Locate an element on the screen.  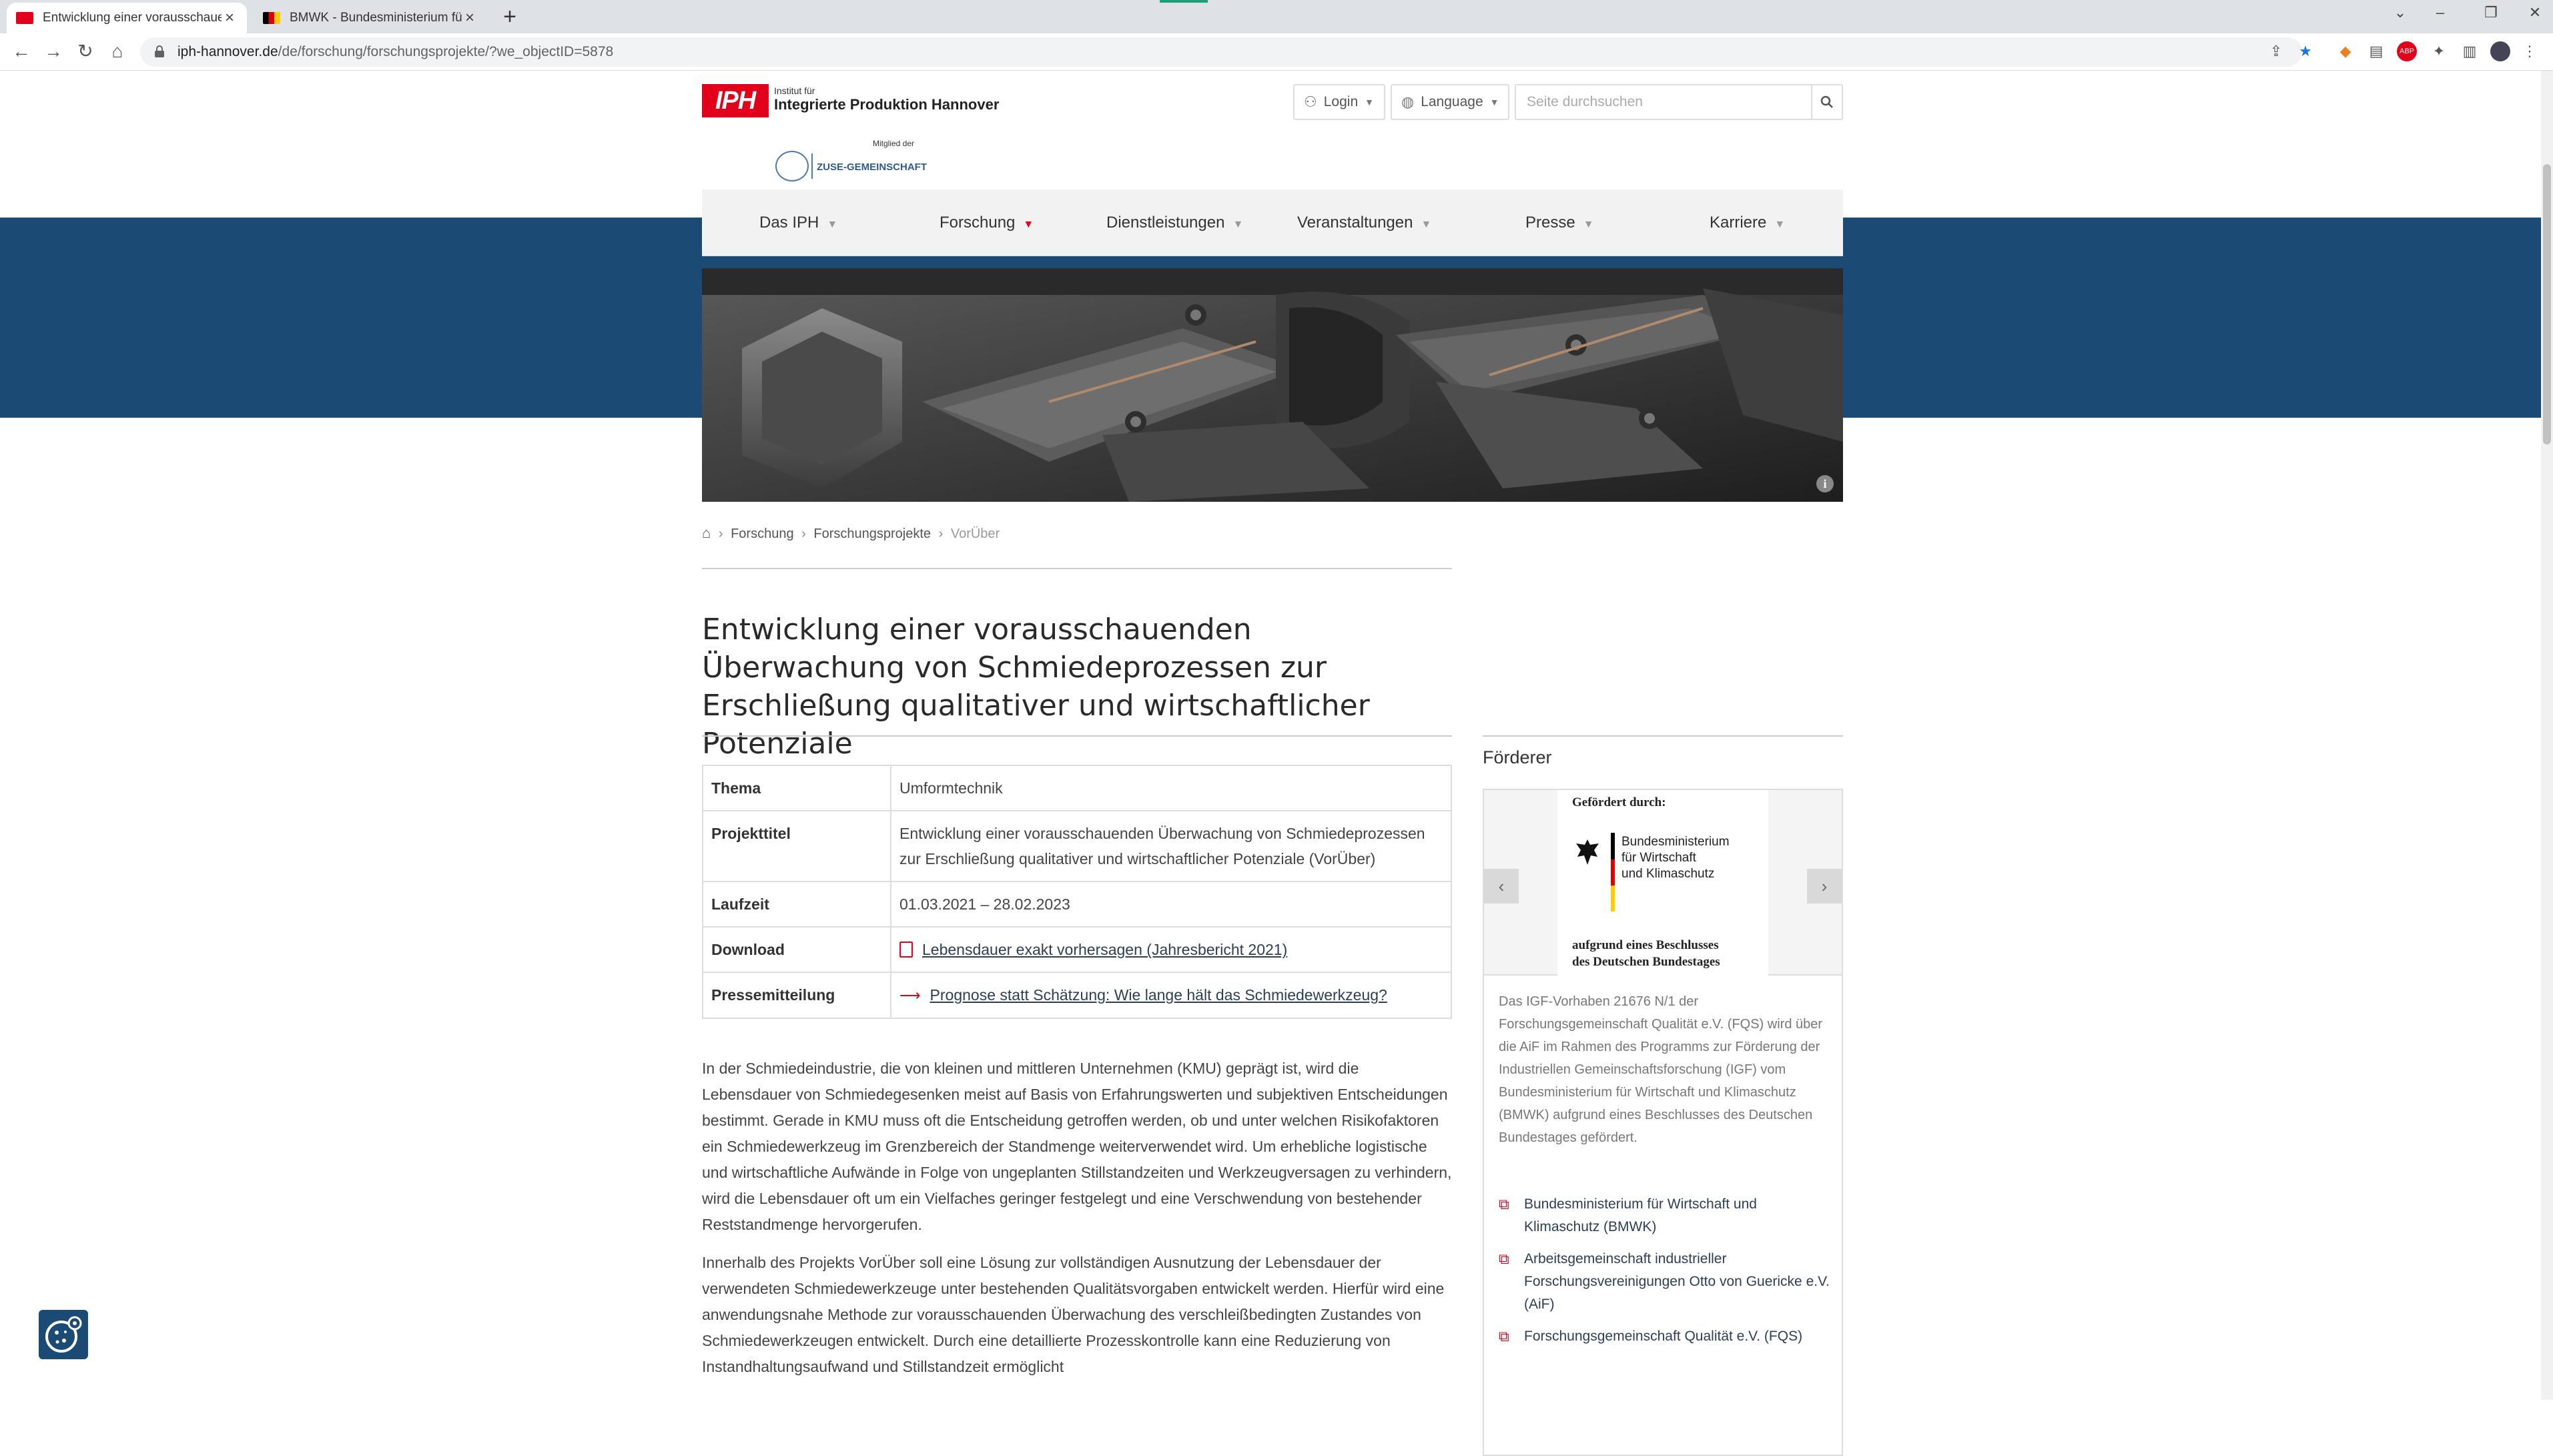
tab-search-icon: ⌄ is located at coordinates (2400, 12).